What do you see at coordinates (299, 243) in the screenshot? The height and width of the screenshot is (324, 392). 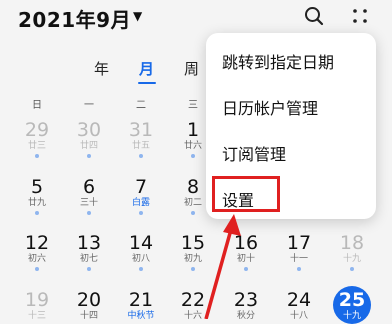 I see `day-number: 17` at bounding box center [299, 243].